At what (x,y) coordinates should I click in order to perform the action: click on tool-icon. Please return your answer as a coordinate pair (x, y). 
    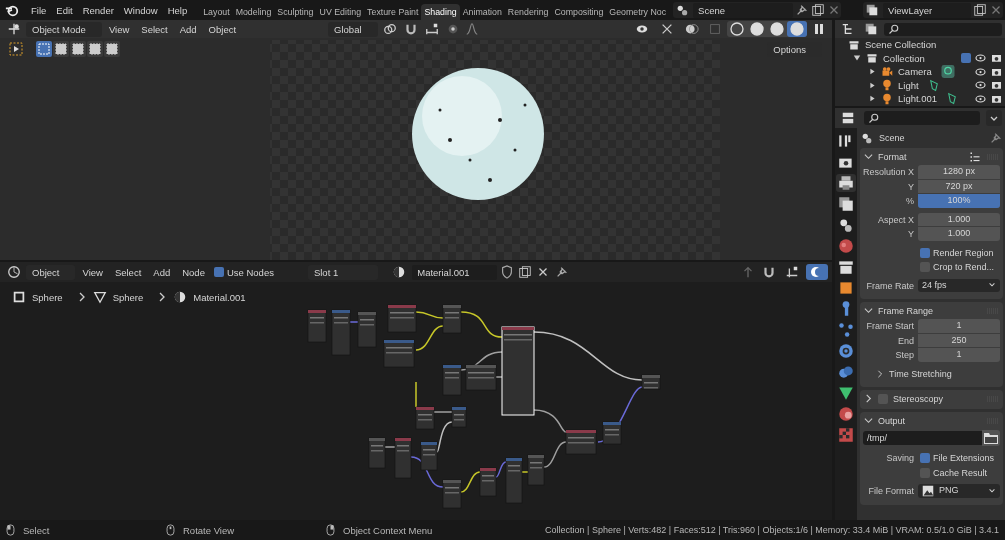
    Looking at the image, I should click on (16, 49).